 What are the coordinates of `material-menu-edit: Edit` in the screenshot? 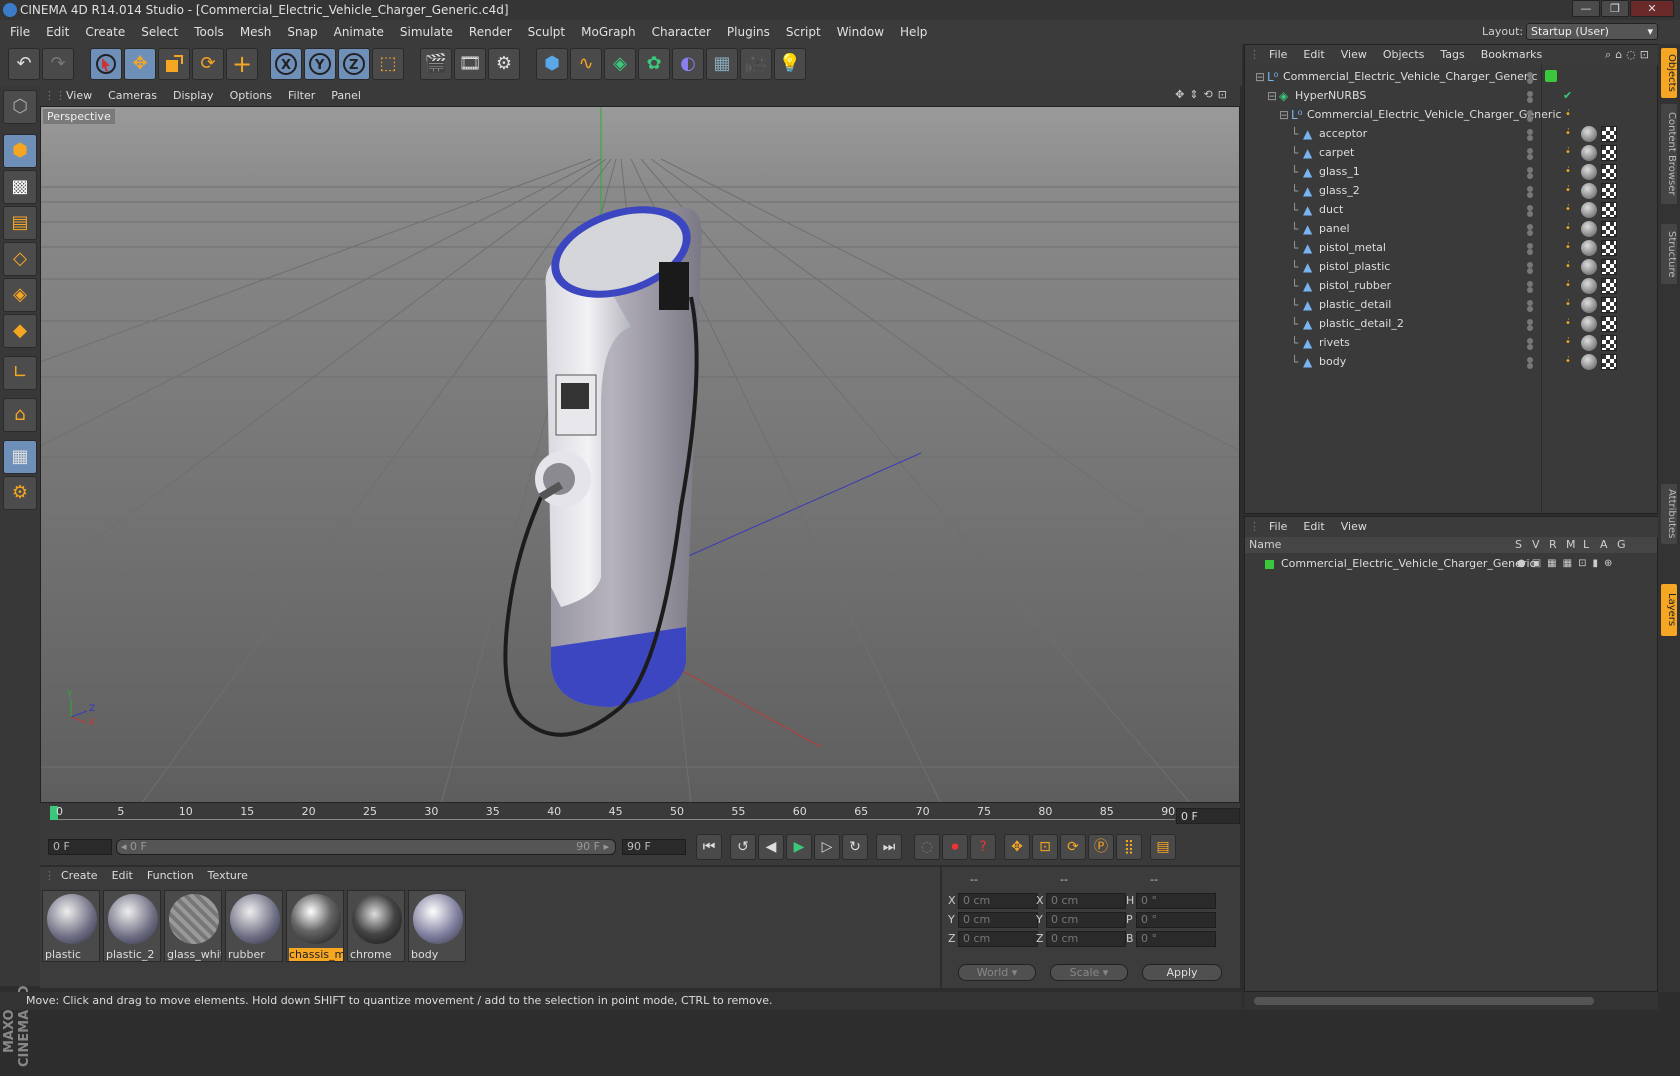 It's located at (122, 876).